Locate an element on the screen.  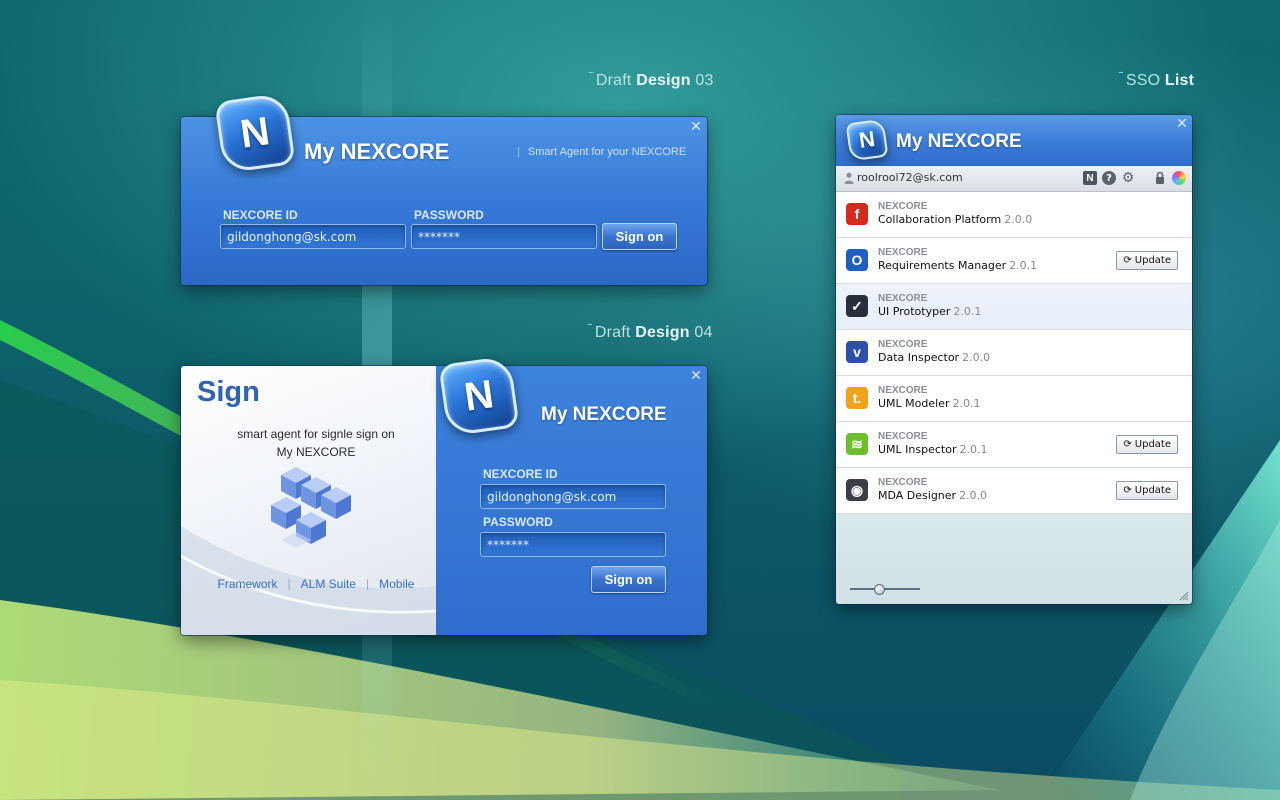
app-name: Data Inspector is located at coordinates (919, 357).